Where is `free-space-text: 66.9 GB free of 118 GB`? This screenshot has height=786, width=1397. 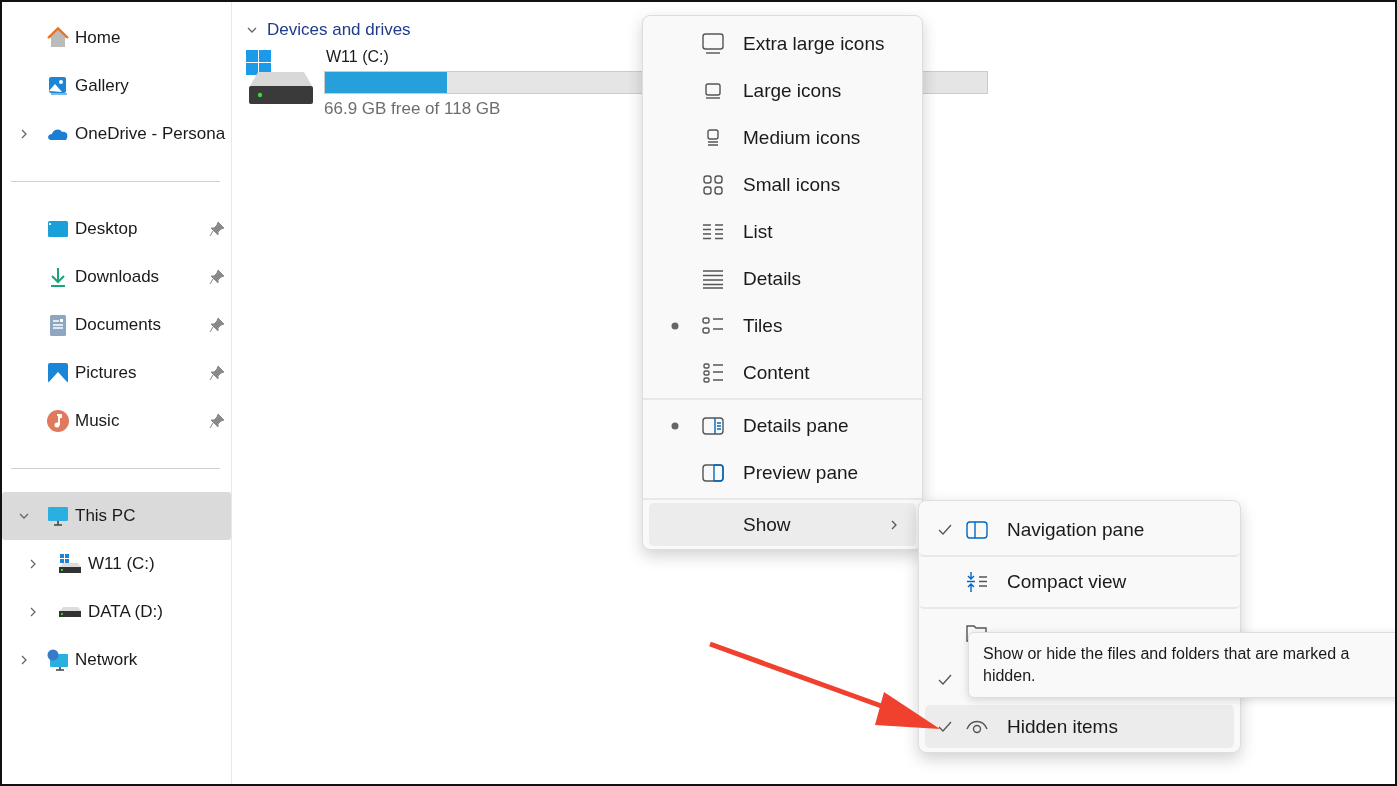 free-space-text: 66.9 GB free of 118 GB is located at coordinates (413, 109).